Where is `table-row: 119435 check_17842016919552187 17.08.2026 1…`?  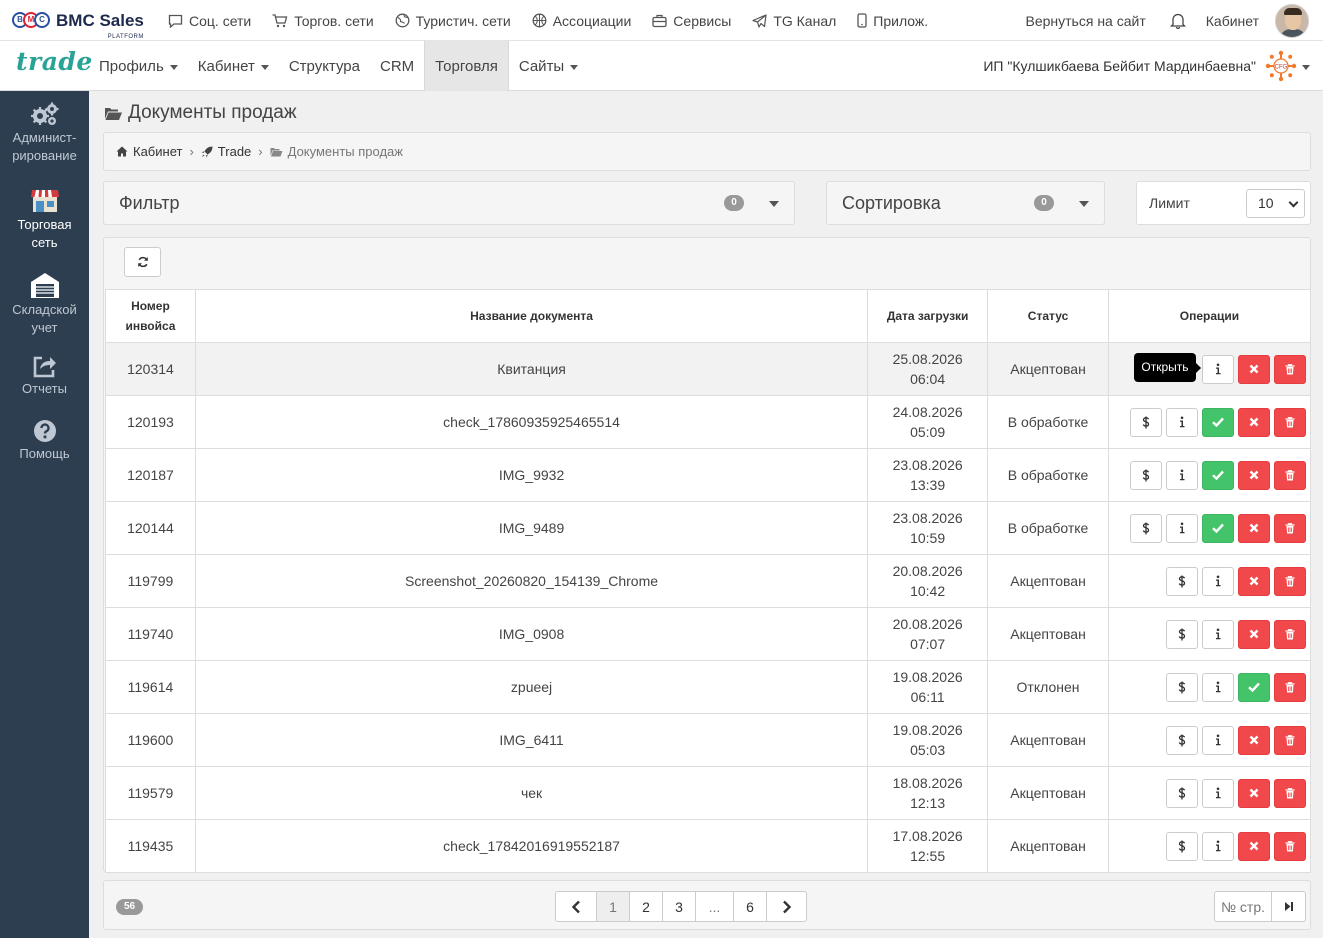
table-row: 119435 check_17842016919552187 17.08.2026 1… is located at coordinates (708, 846).